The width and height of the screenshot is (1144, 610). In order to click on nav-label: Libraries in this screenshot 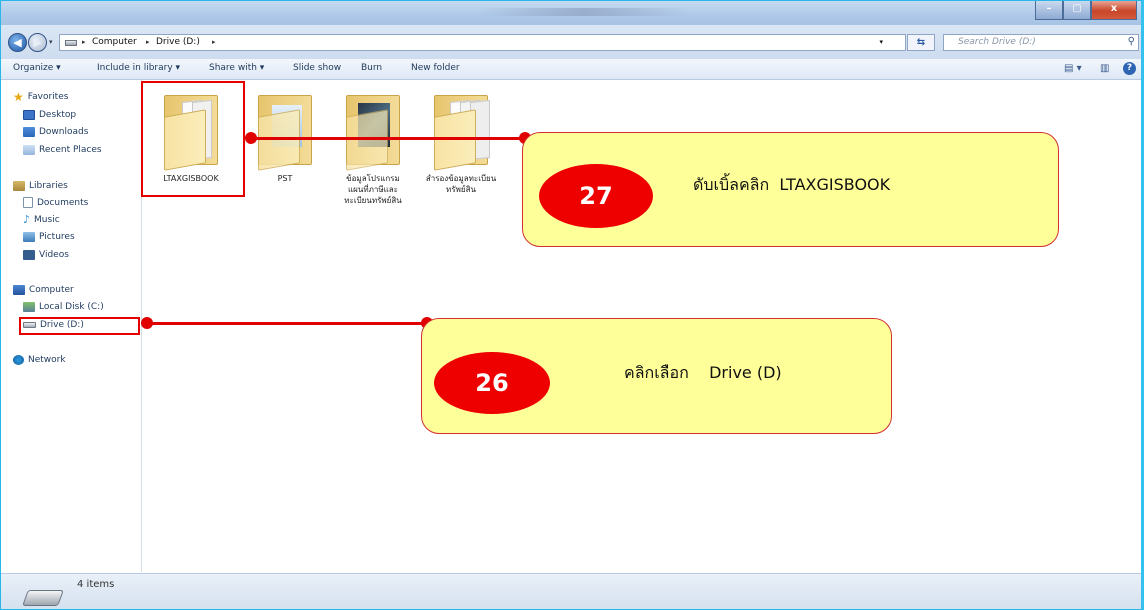, I will do `click(48, 186)`.